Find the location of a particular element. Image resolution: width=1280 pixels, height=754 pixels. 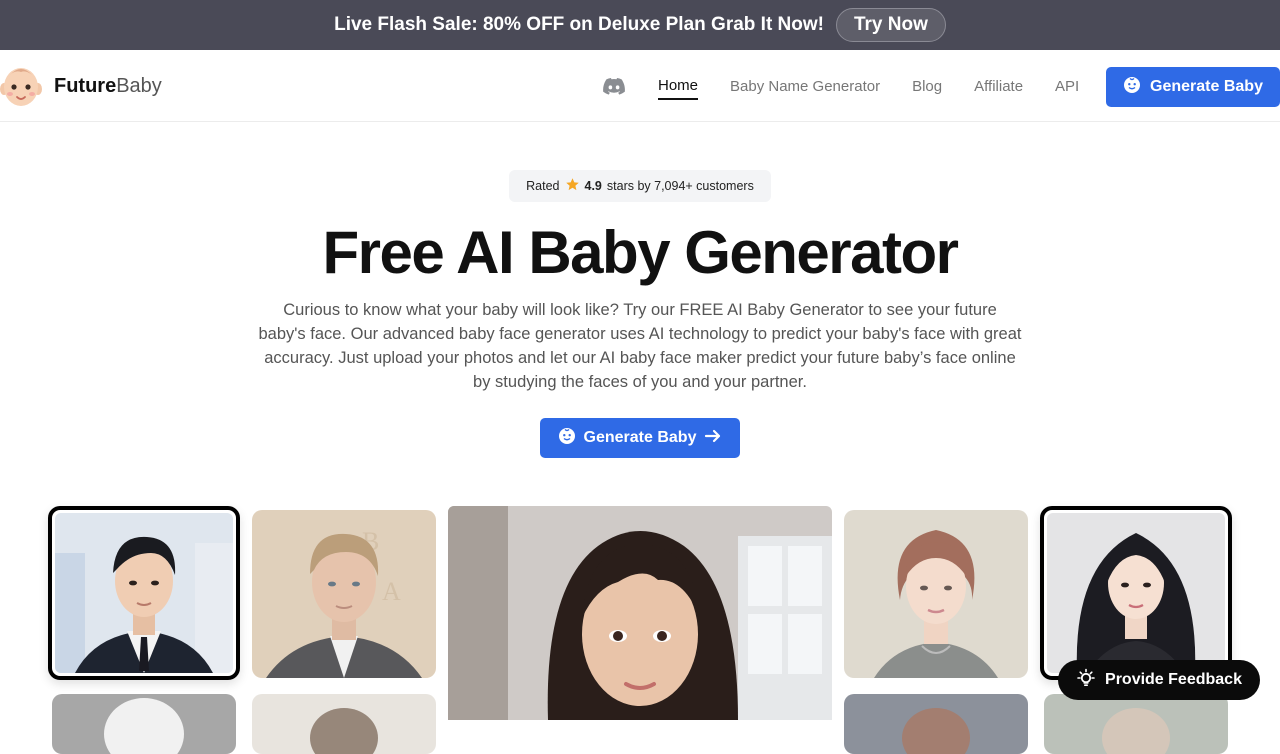

lightbulb-icon is located at coordinates (1086, 680).